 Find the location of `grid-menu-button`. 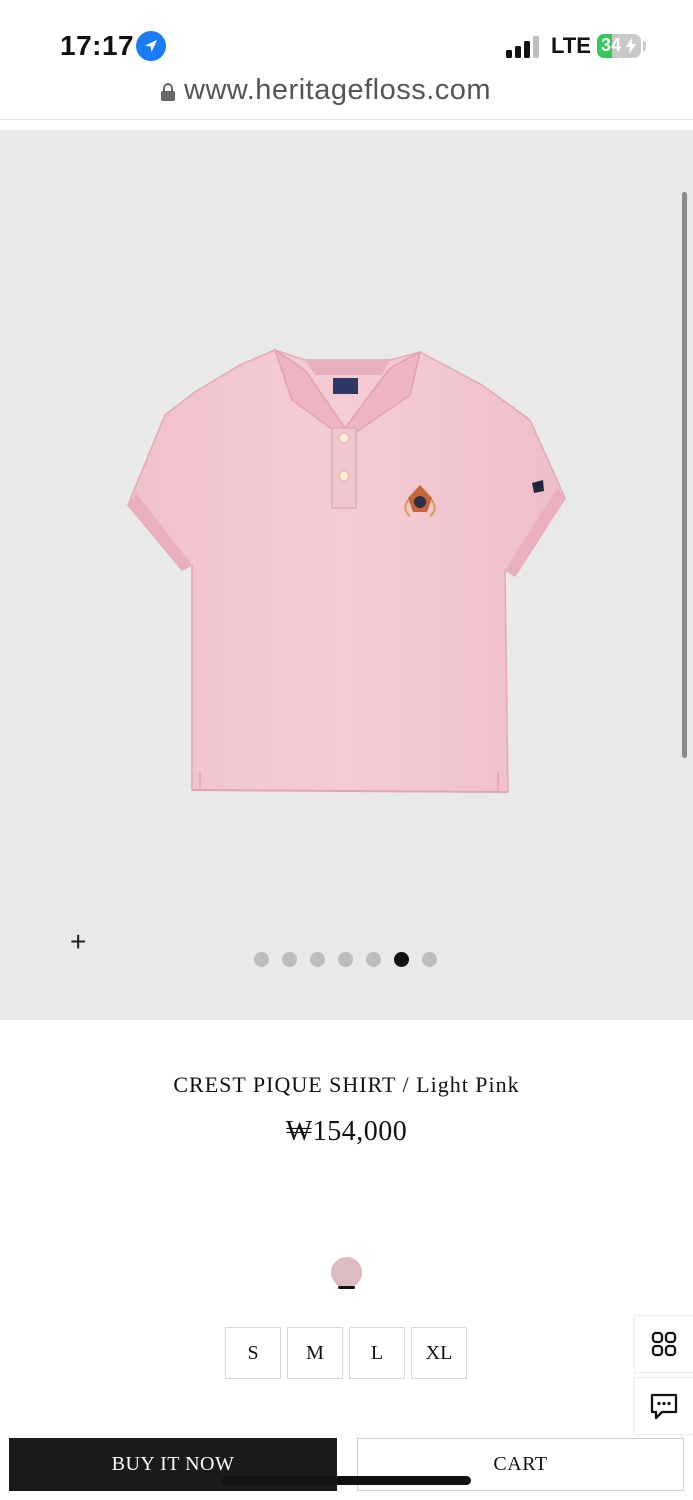

grid-menu-button is located at coordinates (663, 1344).